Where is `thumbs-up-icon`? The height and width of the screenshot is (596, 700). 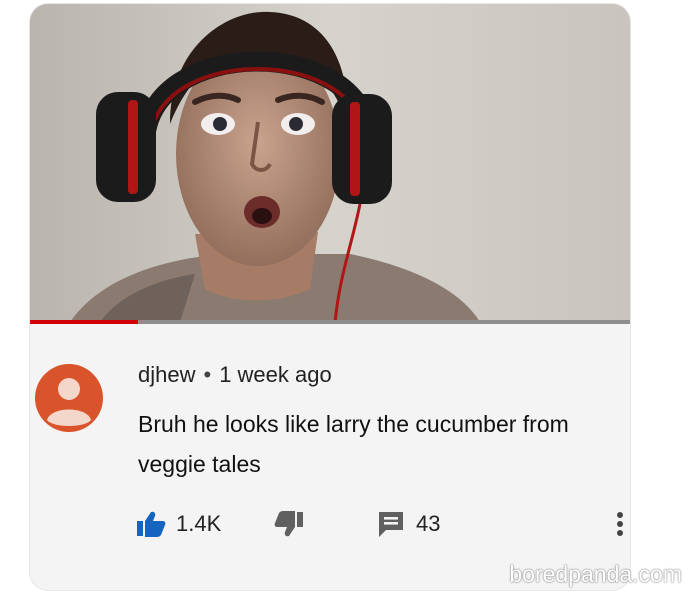
thumbs-up-icon is located at coordinates (151, 524).